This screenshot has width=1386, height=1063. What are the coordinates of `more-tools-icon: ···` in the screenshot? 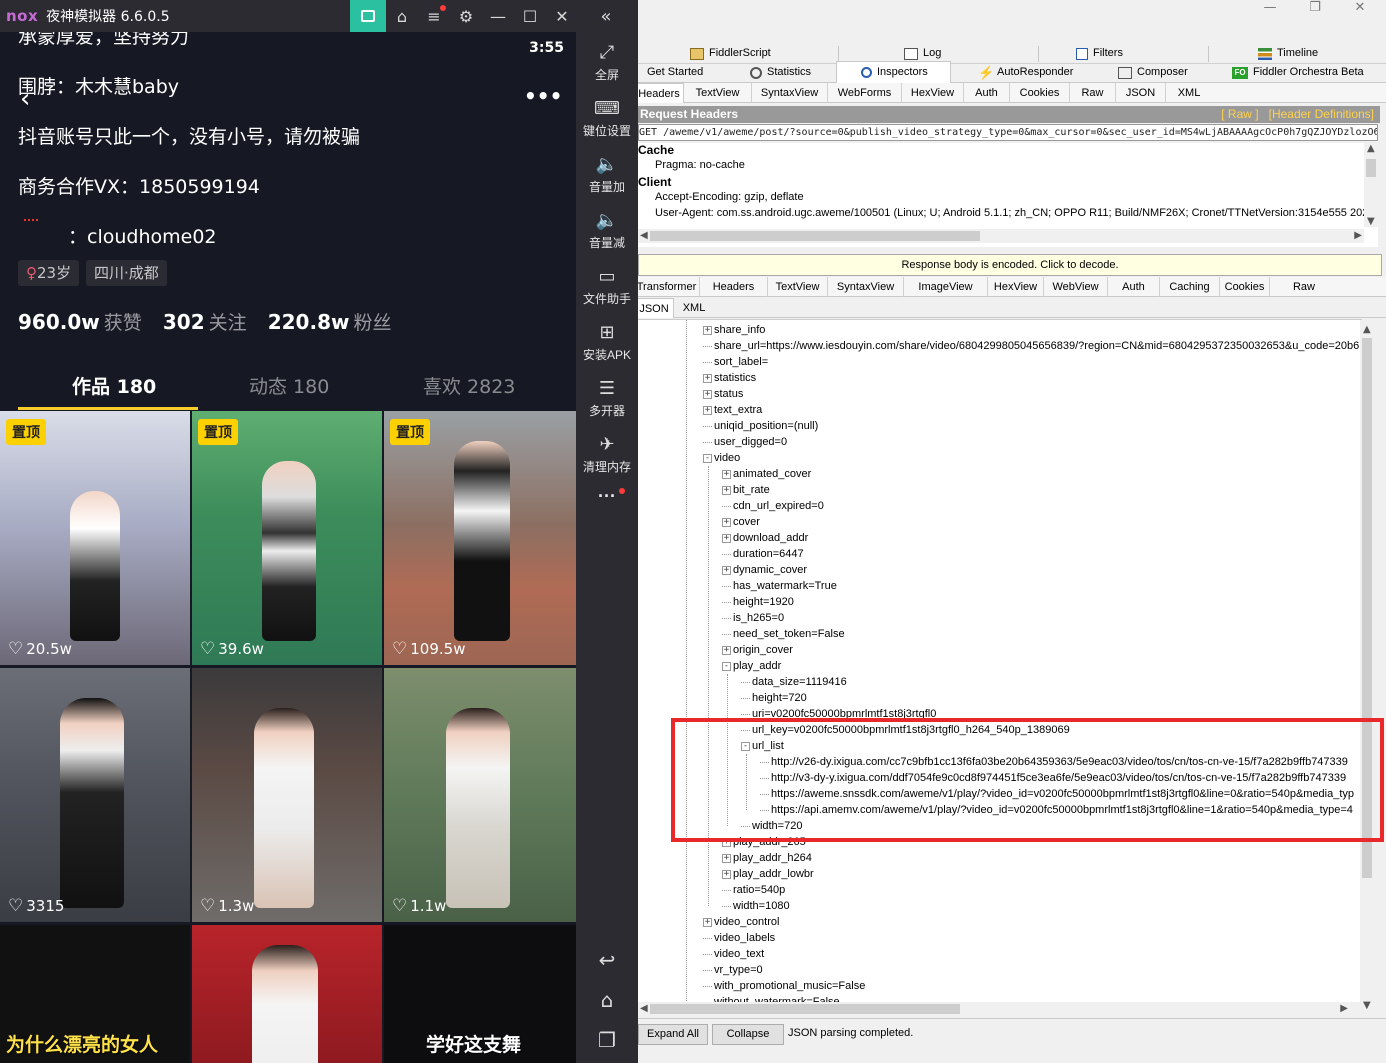 It's located at (607, 496).